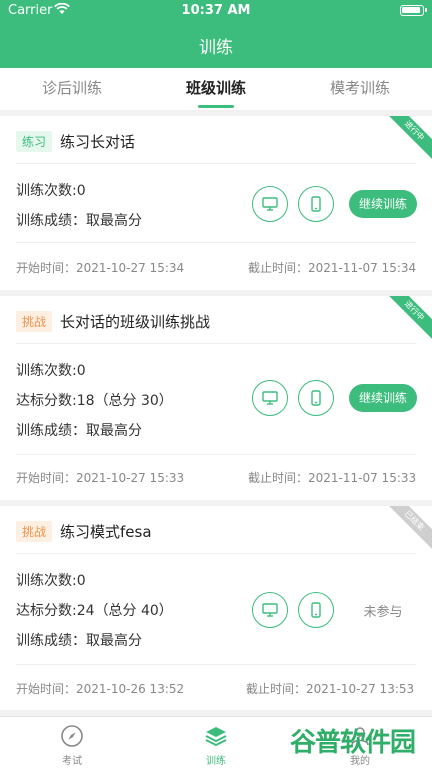 Image resolution: width=432 pixels, height=768 pixels. What do you see at coordinates (135, 321) in the screenshot?
I see `card-title: 长对话的班级训练挑战` at bounding box center [135, 321].